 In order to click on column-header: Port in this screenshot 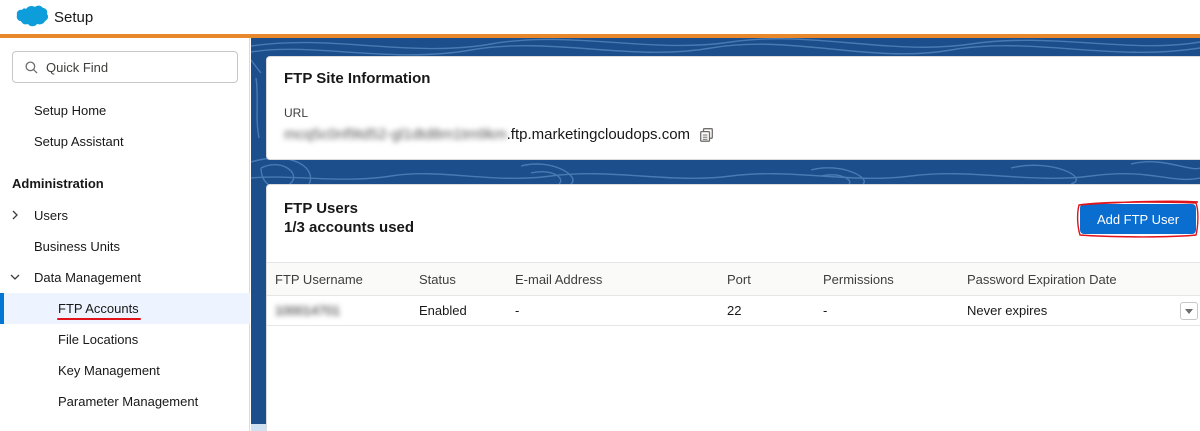, I will do `click(739, 279)`.